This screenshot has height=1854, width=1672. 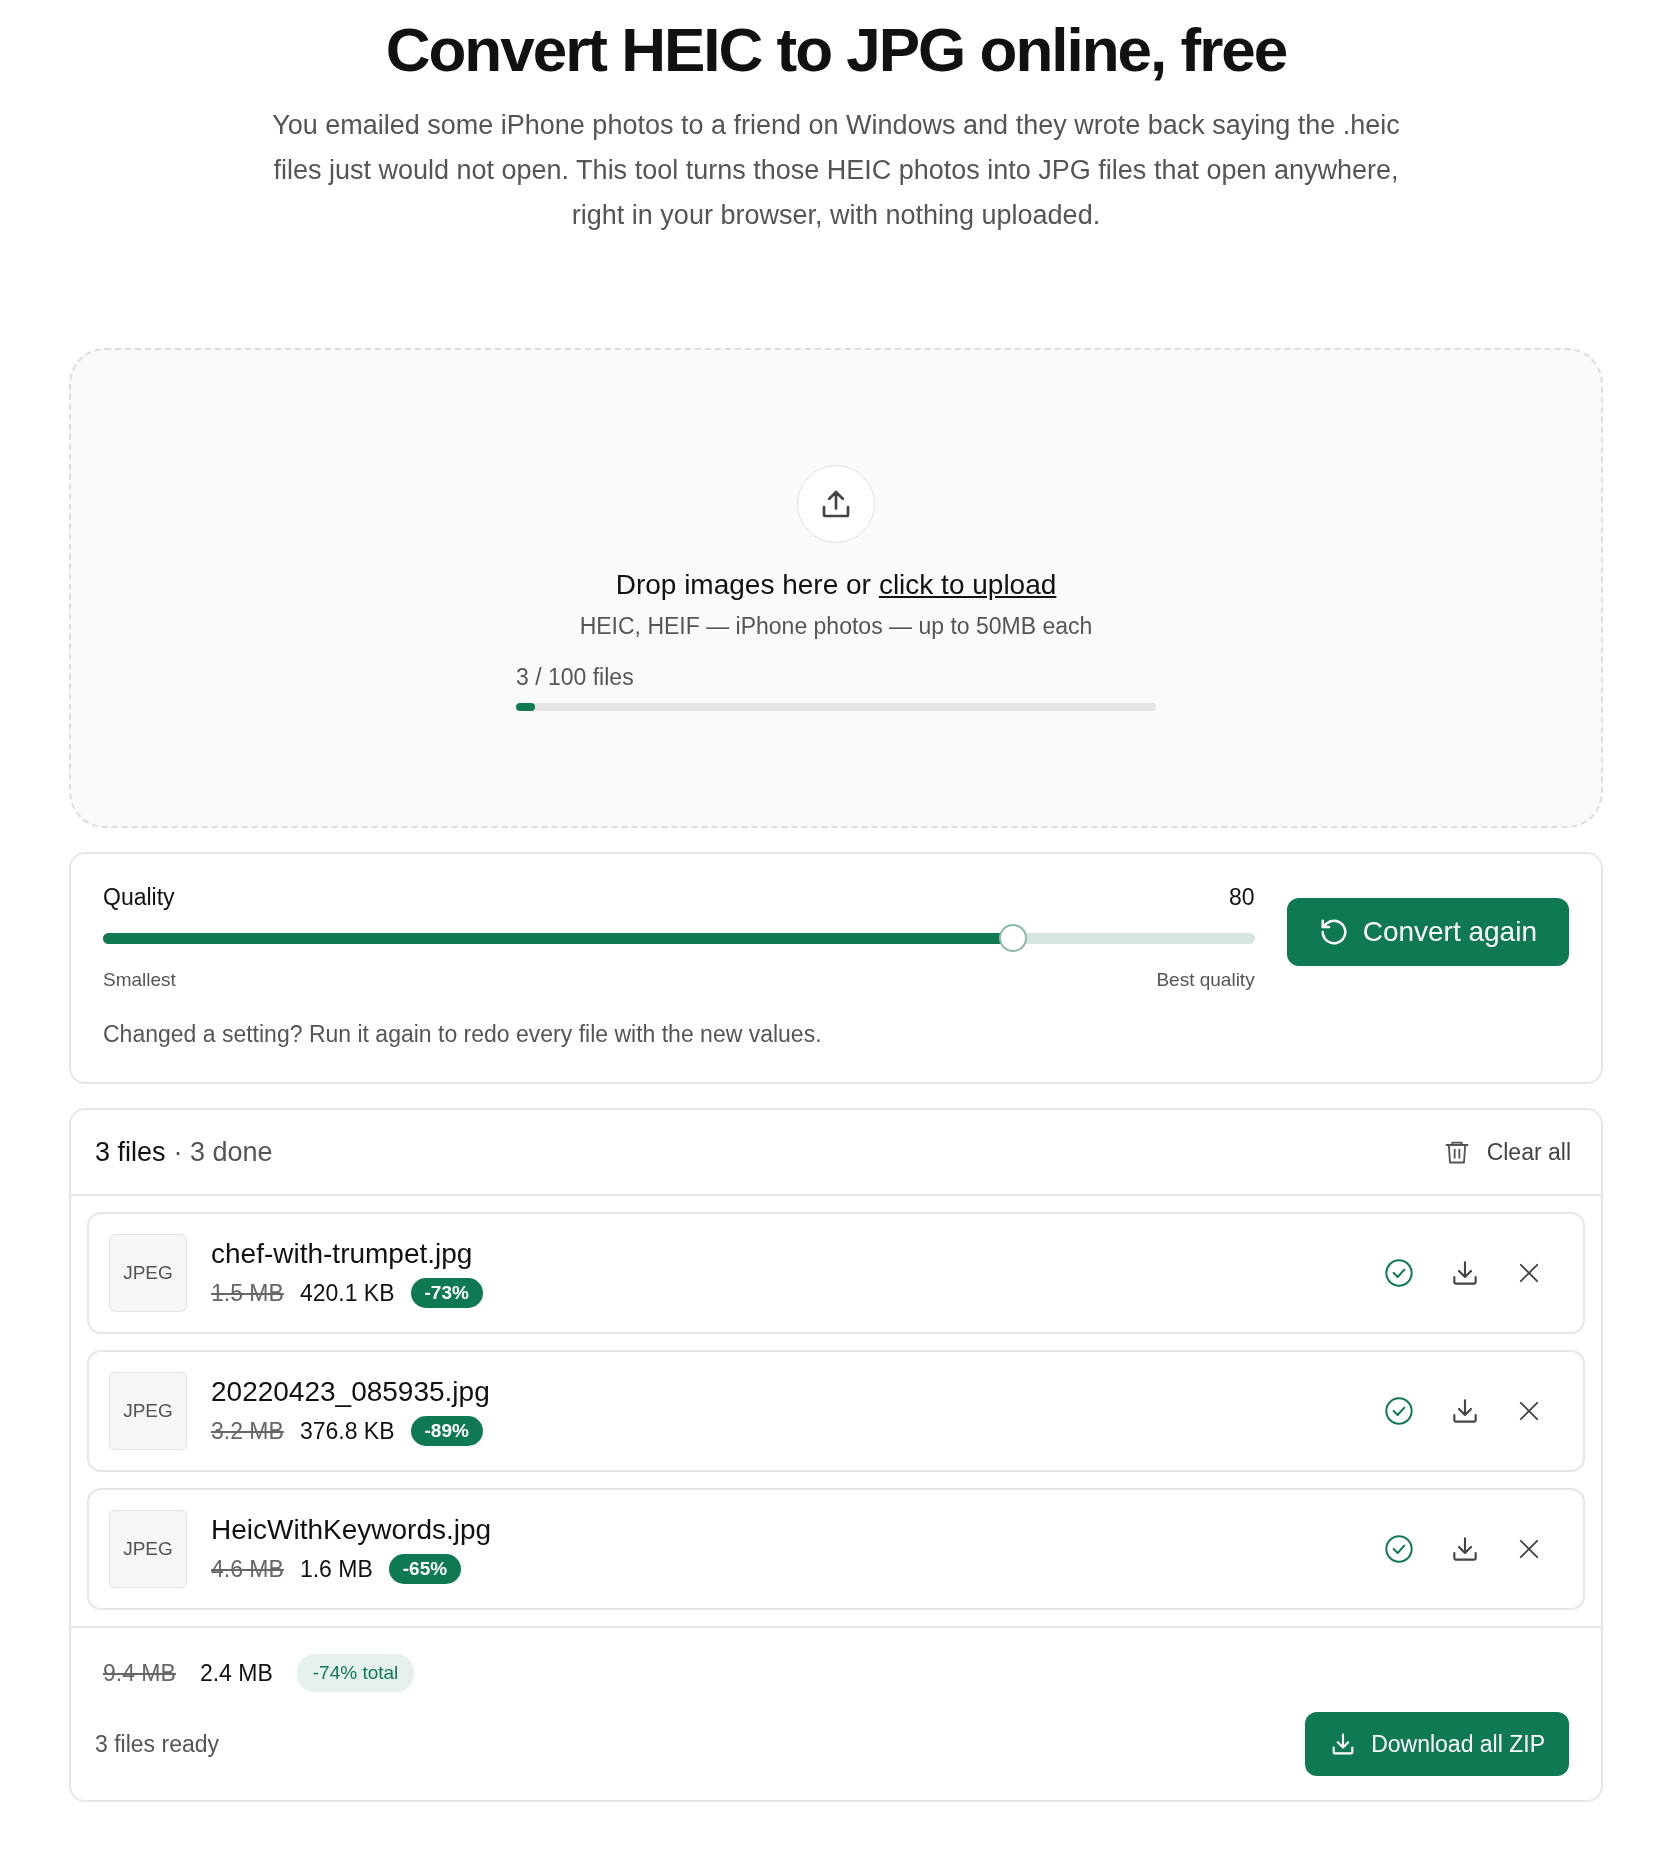 I want to click on original-size: 1.5 MB, so click(x=247, y=1293).